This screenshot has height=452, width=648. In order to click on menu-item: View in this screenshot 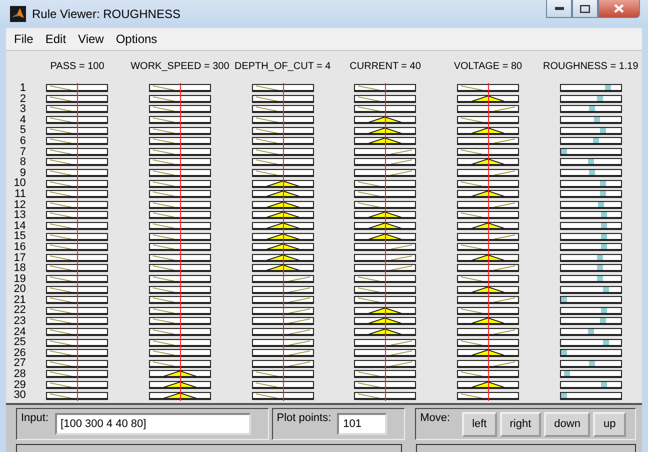, I will do `click(91, 39)`.